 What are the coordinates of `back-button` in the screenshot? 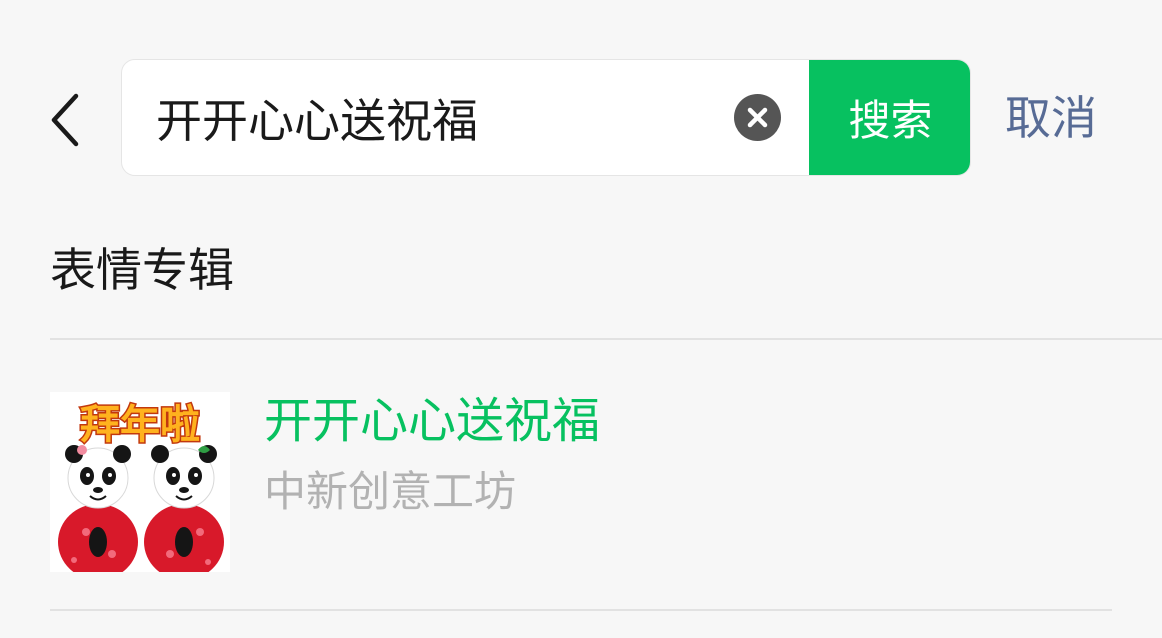 It's located at (68, 120).